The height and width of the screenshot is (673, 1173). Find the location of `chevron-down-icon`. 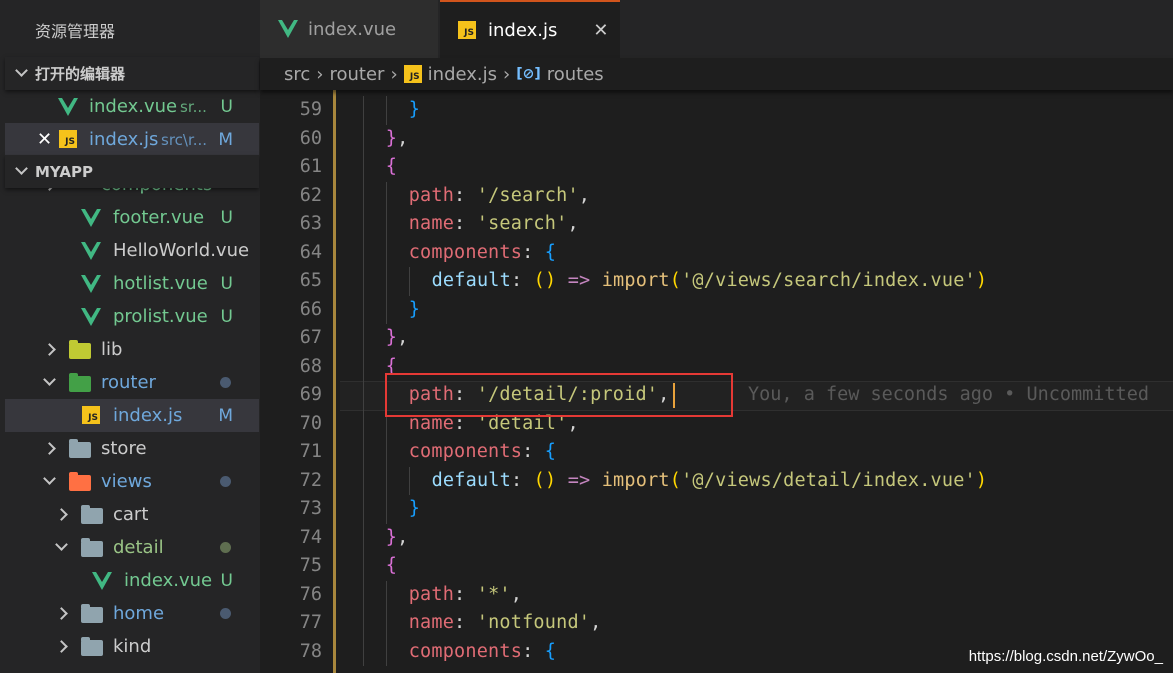

chevron-down-icon is located at coordinates (49, 478).